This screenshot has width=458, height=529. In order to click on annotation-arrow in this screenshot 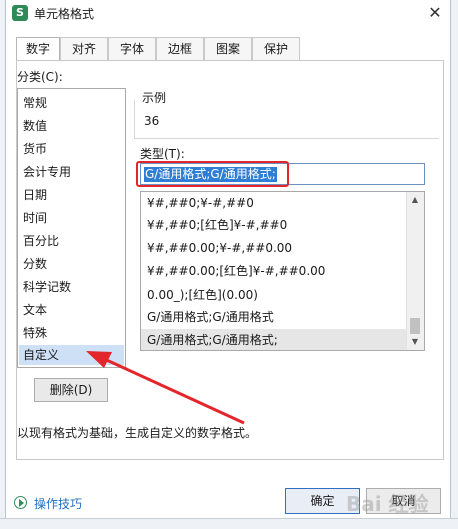, I will do `click(165, 388)`.